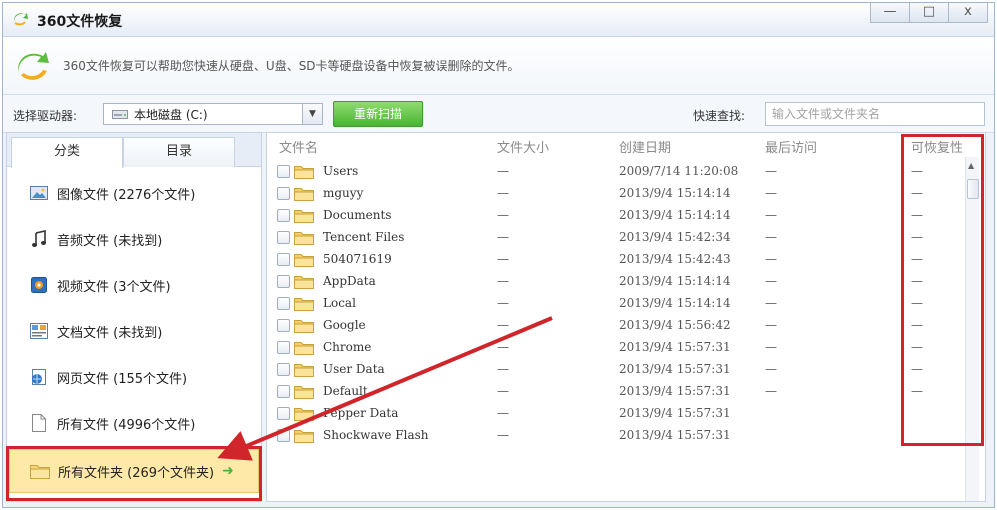  What do you see at coordinates (875, 114) in the screenshot?
I see `quick-search-input` at bounding box center [875, 114].